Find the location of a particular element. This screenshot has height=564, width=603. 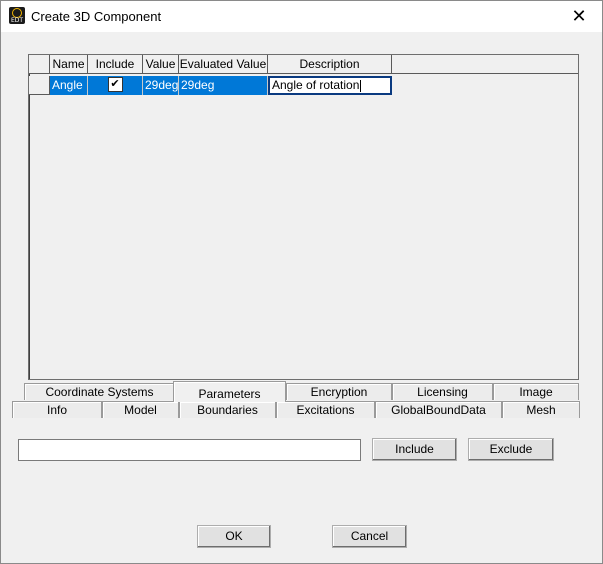

filter-input is located at coordinates (189, 450).